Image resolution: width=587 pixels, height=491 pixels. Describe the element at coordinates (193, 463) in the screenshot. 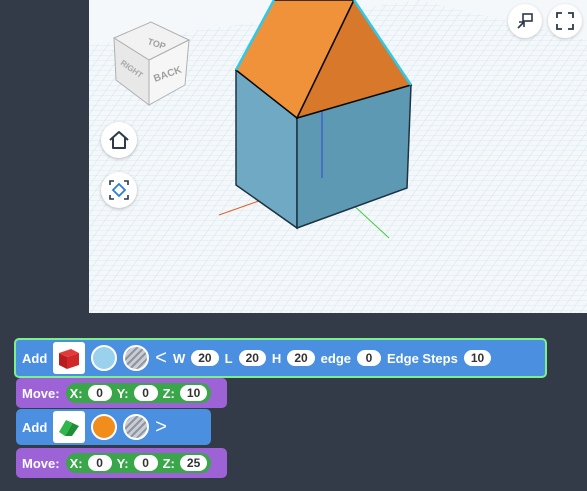

I see `z-input: 25` at that location.